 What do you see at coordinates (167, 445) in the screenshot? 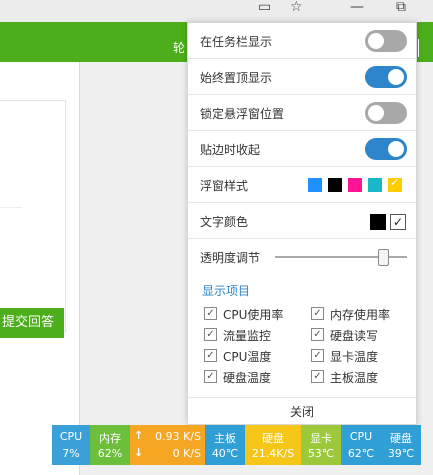
I see `network-cell: ↑ 0.93 K/S ↓ 0 K/S` at bounding box center [167, 445].